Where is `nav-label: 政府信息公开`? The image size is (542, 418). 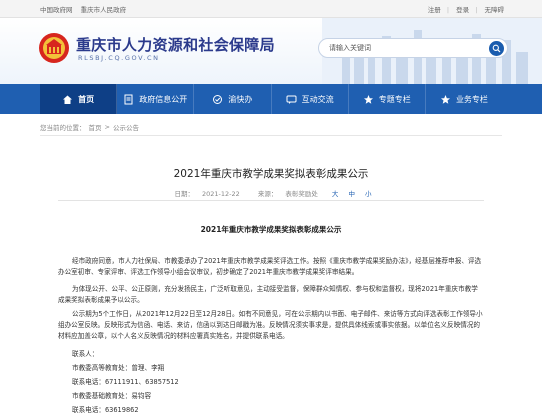
nav-label: 政府信息公开 is located at coordinates (163, 99).